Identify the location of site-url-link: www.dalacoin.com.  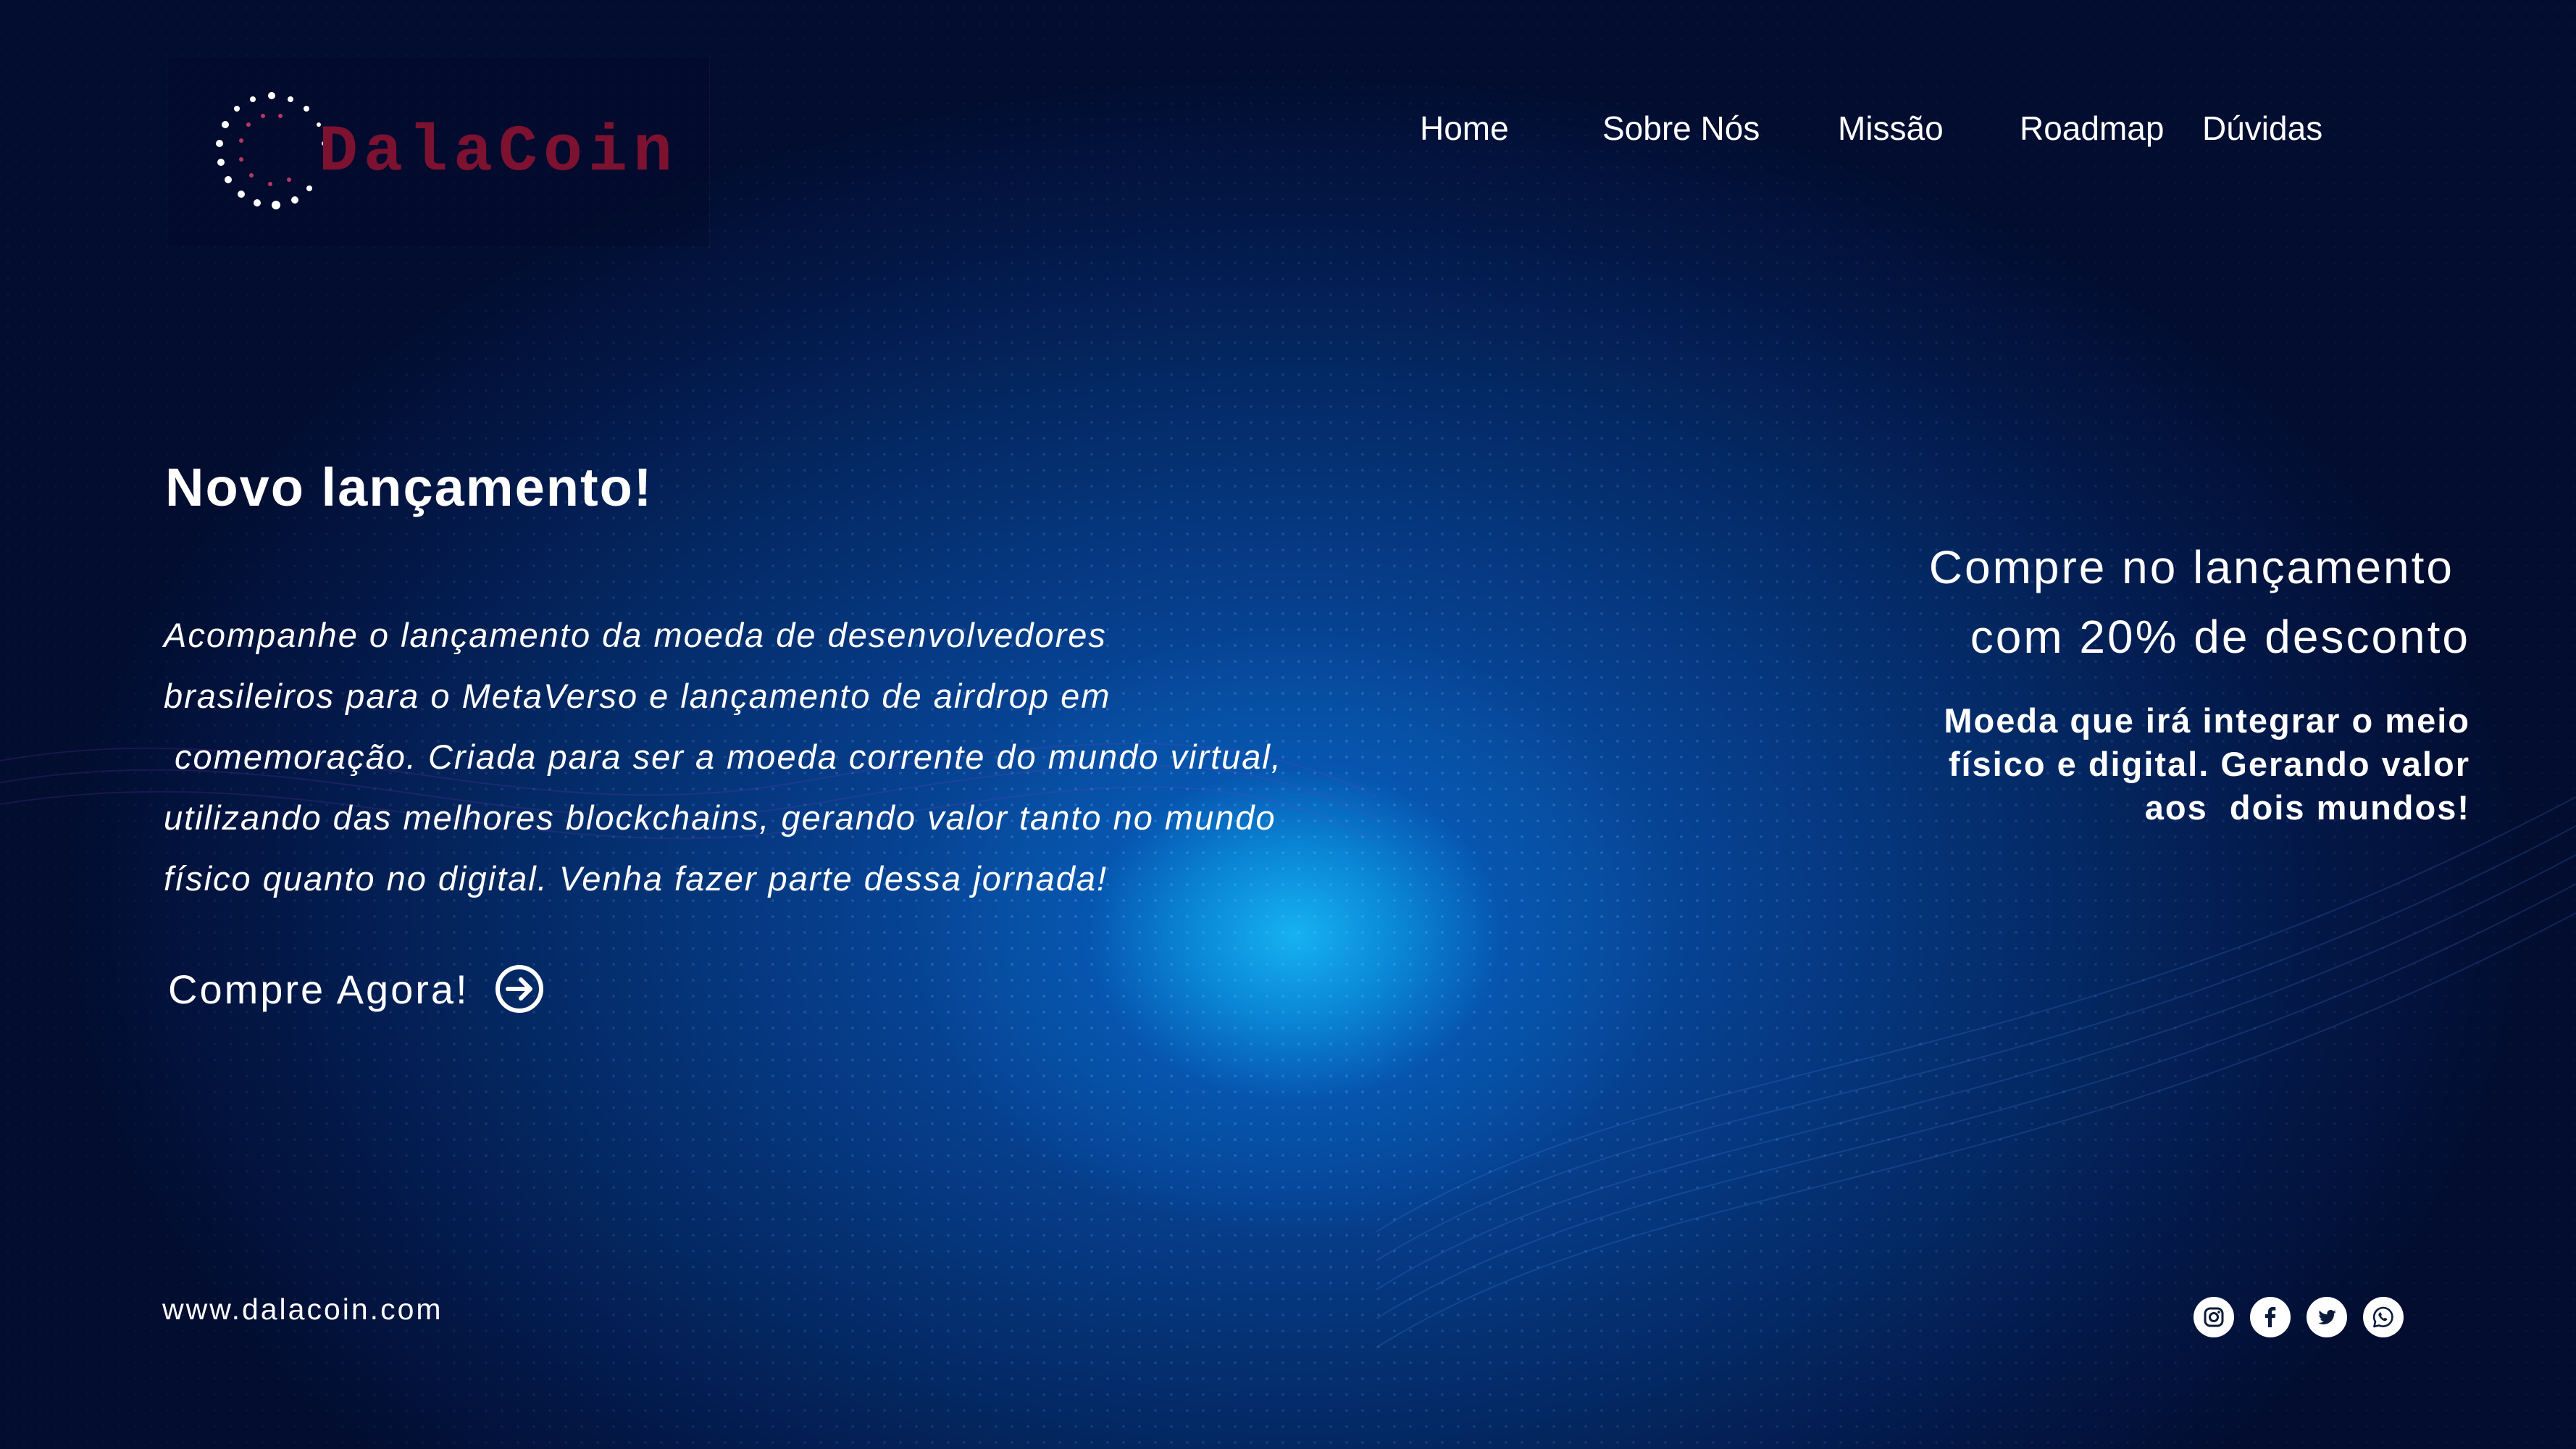
(302, 1310).